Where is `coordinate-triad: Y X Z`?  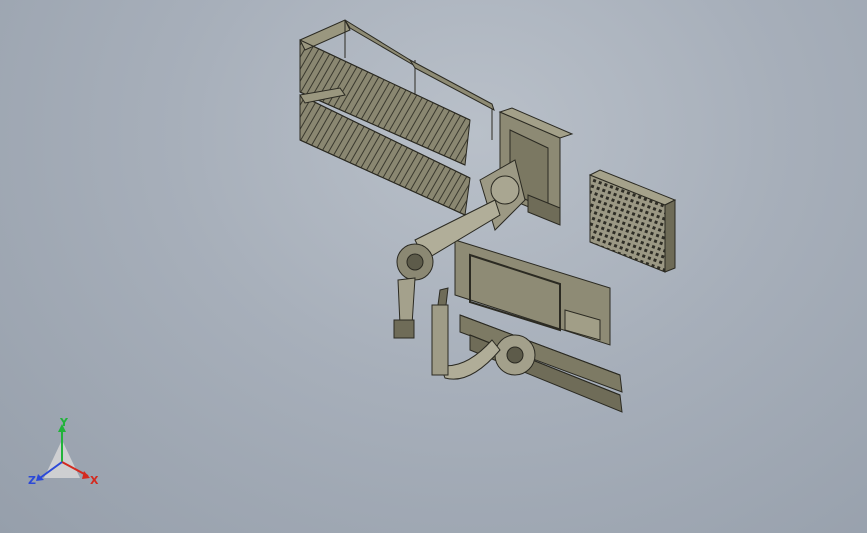
coordinate-triad: Y X Z is located at coordinates (63, 451).